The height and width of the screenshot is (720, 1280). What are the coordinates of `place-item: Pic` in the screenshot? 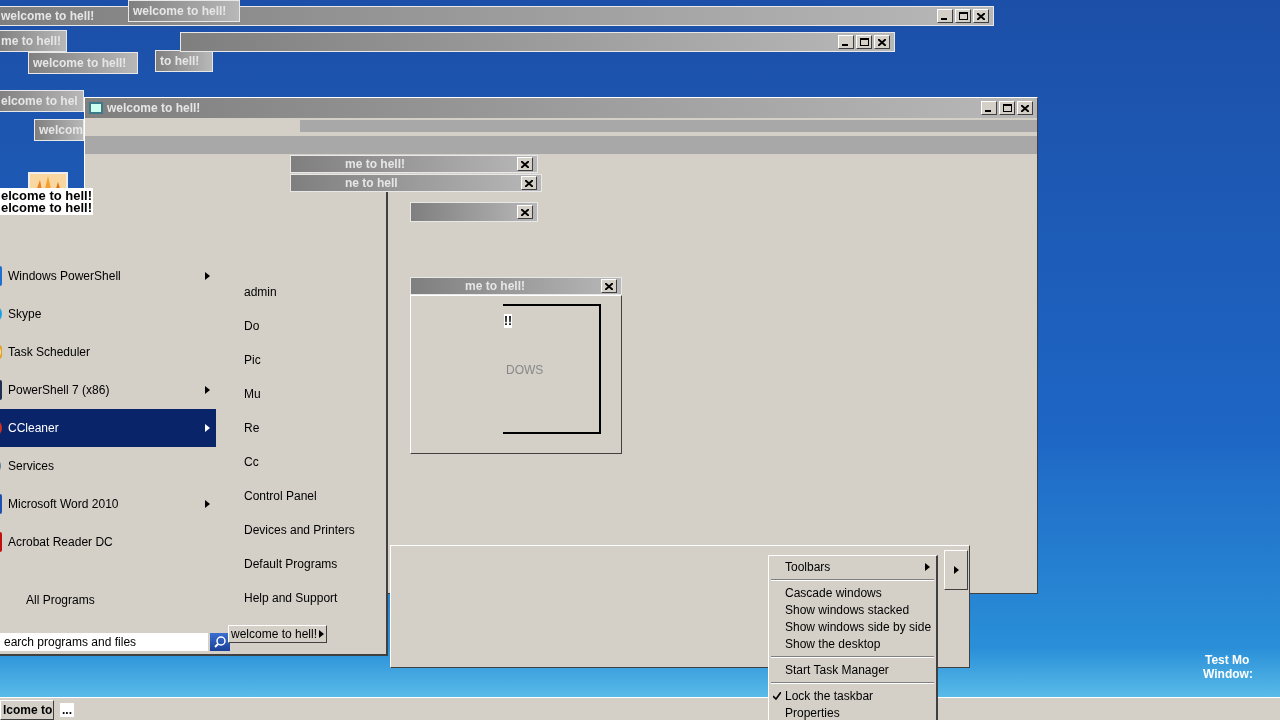 It's located at (315, 360).